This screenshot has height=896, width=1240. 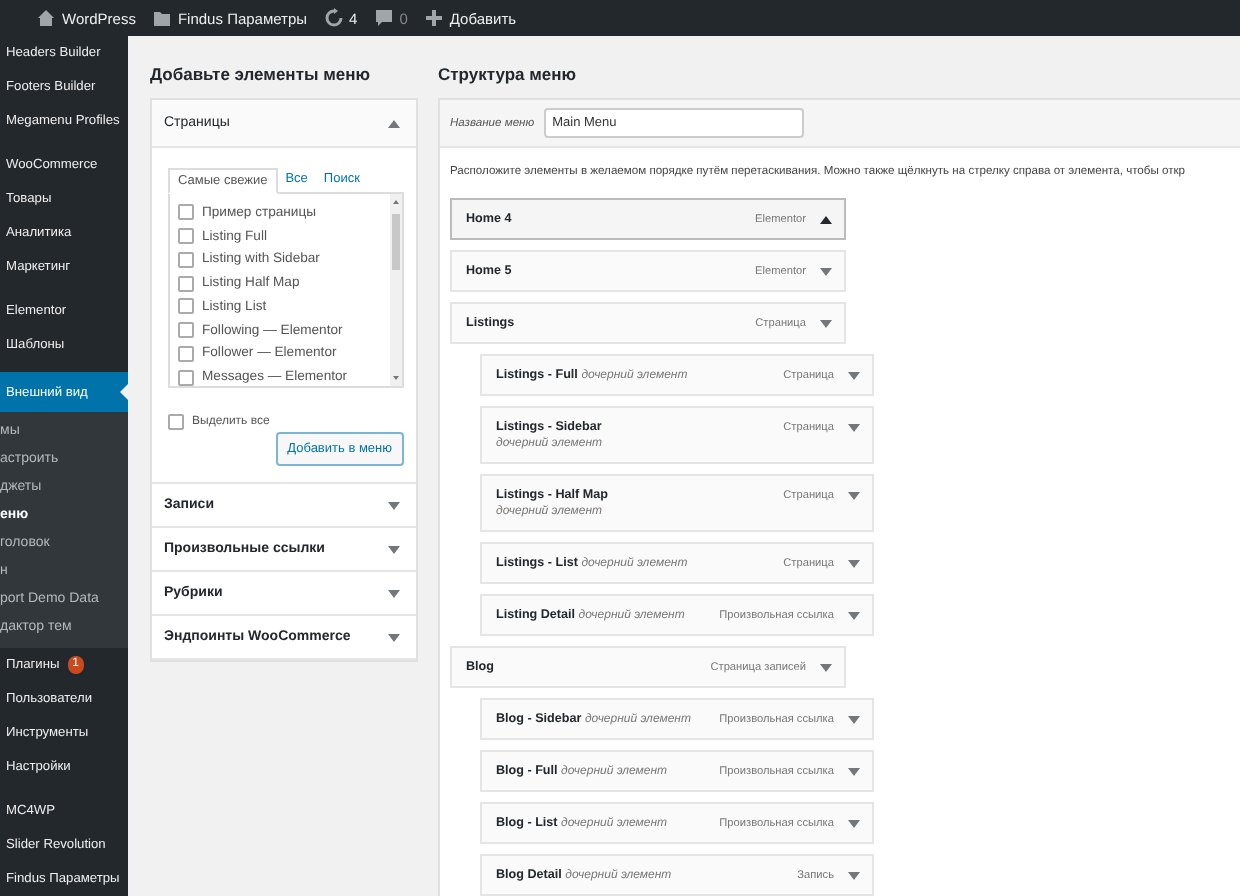 I want to click on section-heading: Структура меню, so click(x=508, y=75).